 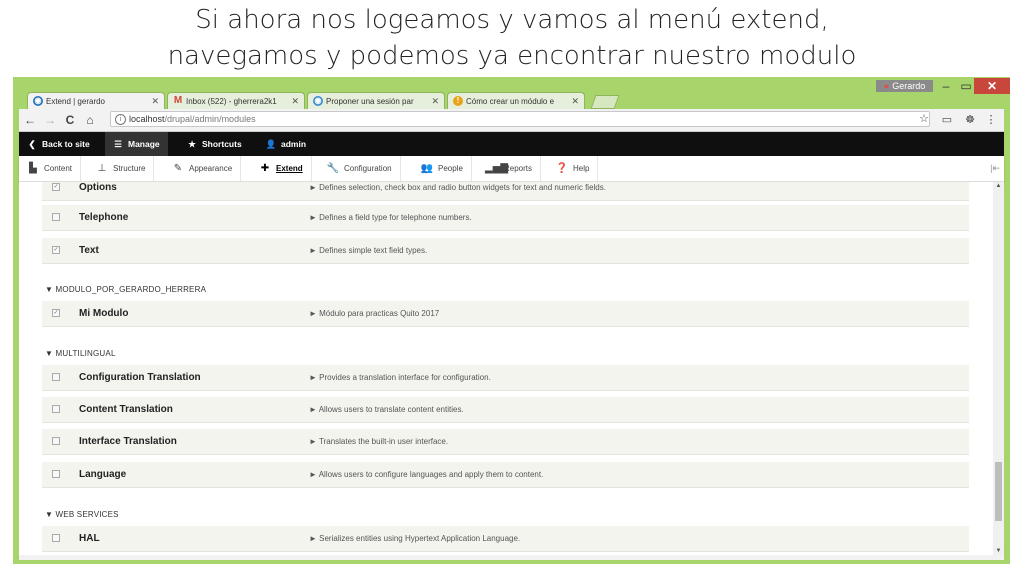 What do you see at coordinates (211, 168) in the screenshot?
I see `tray-label: Appearance` at bounding box center [211, 168].